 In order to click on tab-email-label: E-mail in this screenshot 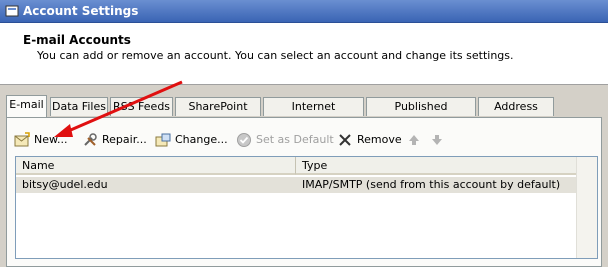, I will do `click(26, 104)`.